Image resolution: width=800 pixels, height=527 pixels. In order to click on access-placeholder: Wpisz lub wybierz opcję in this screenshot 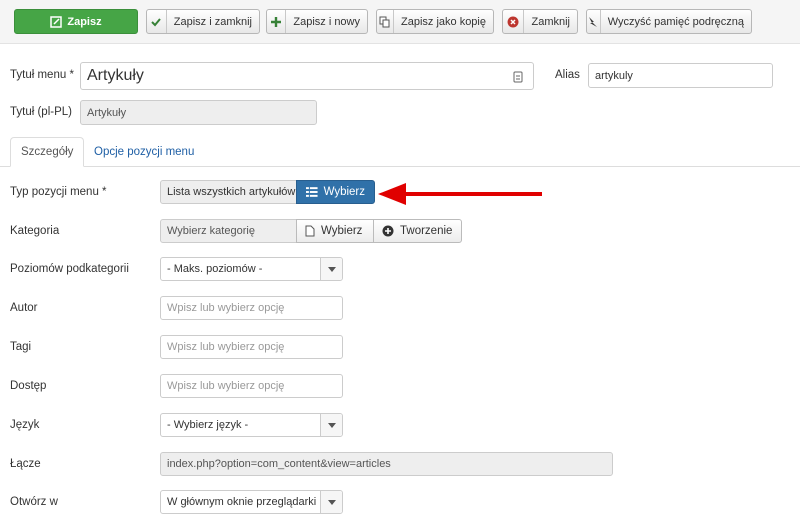, I will do `click(226, 386)`.